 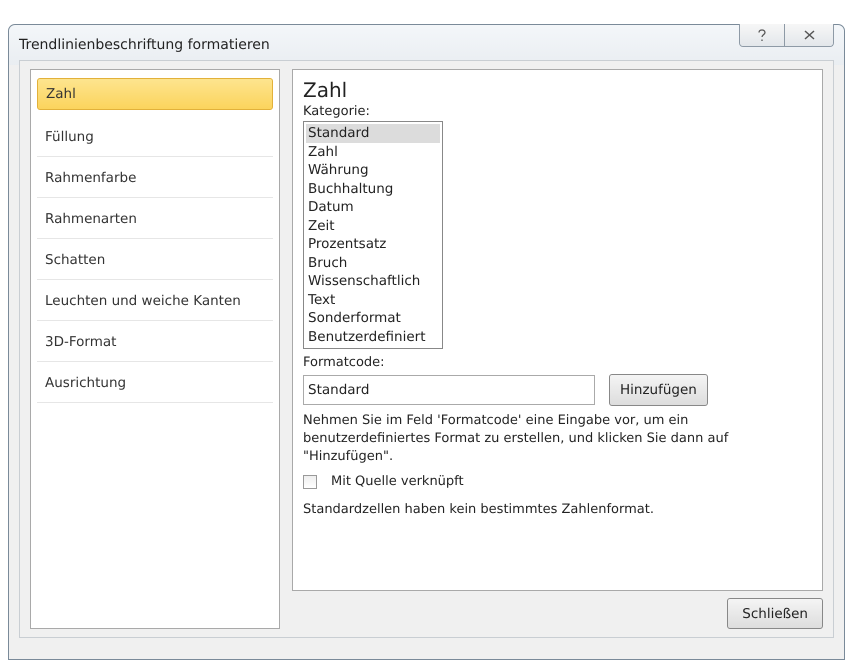 I want to click on category-list: Standard Zahl Währung Buchhaltung Datum Zeit Prozentsatz Bruch Wissenschaftlich Text Sonderformat Benutzerdefiniert, so click(x=373, y=235).